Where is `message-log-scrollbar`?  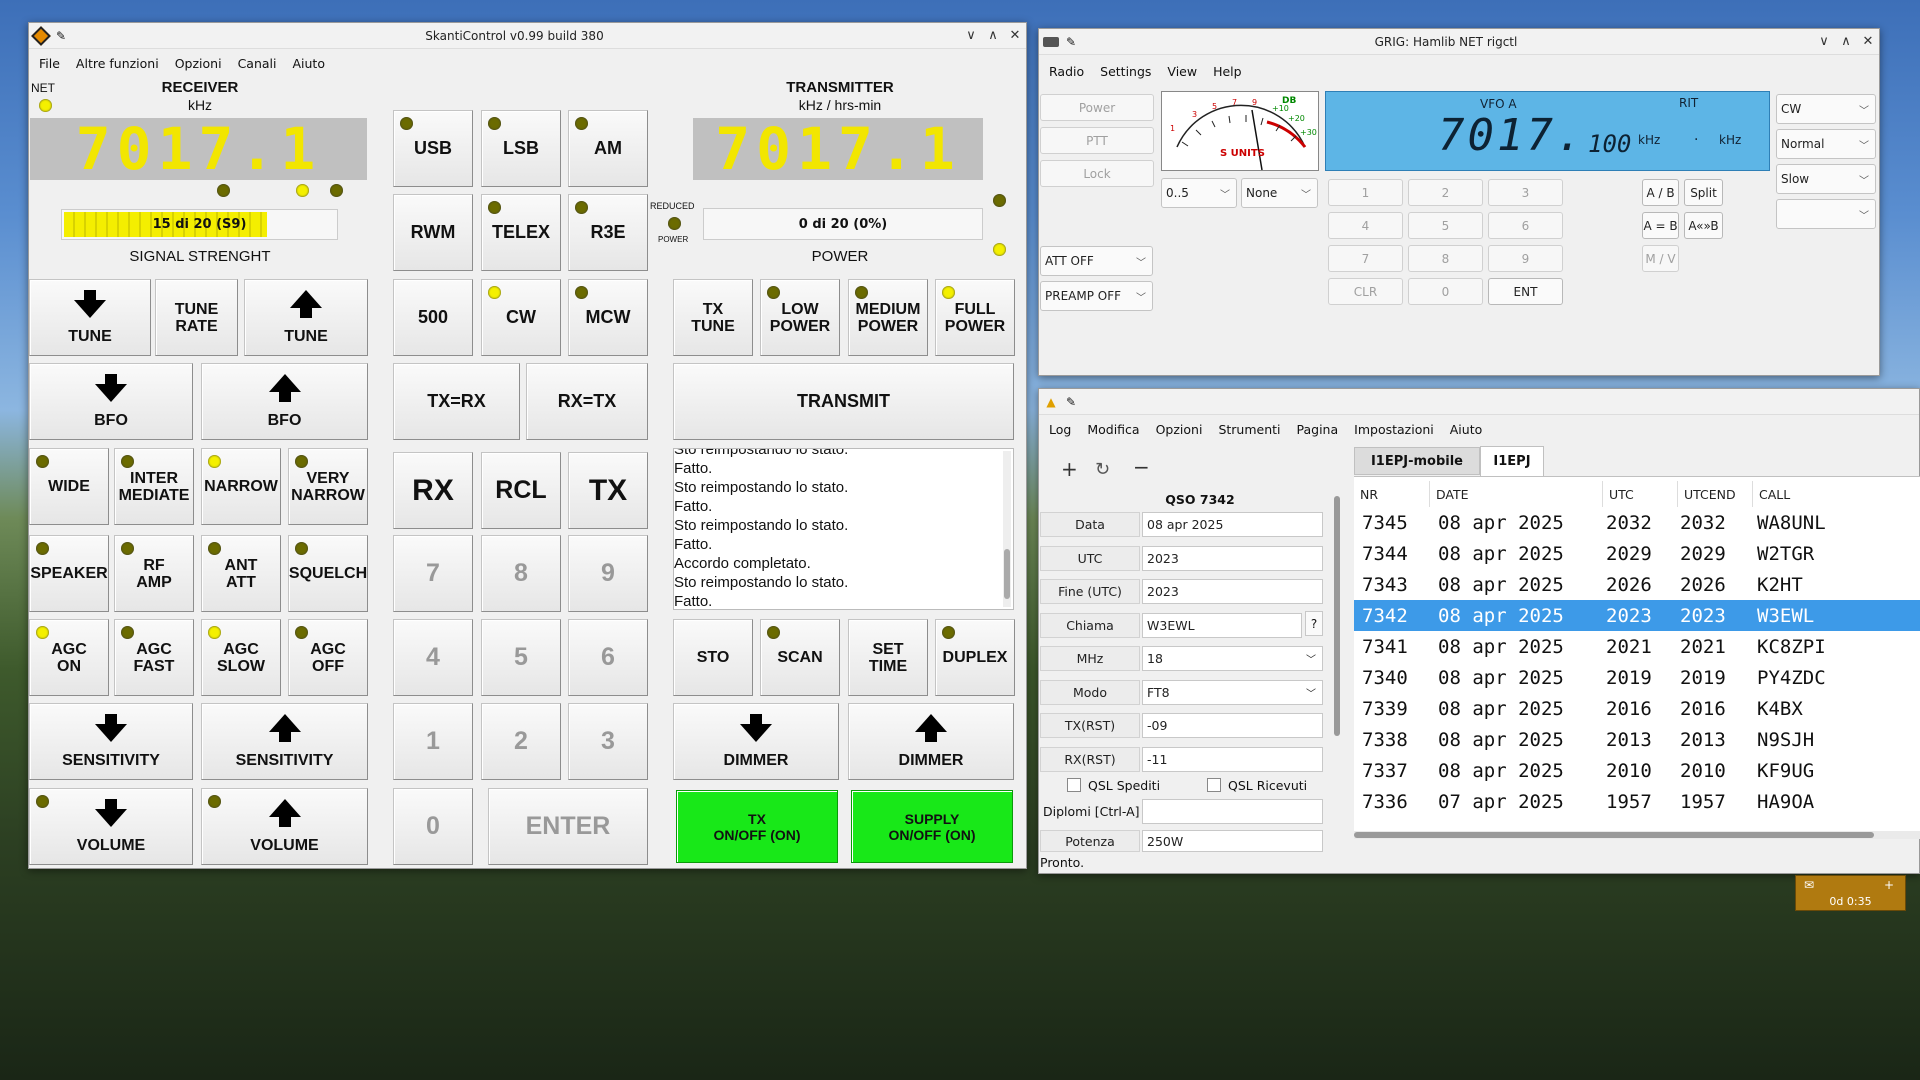
message-log-scrollbar is located at coordinates (1007, 529).